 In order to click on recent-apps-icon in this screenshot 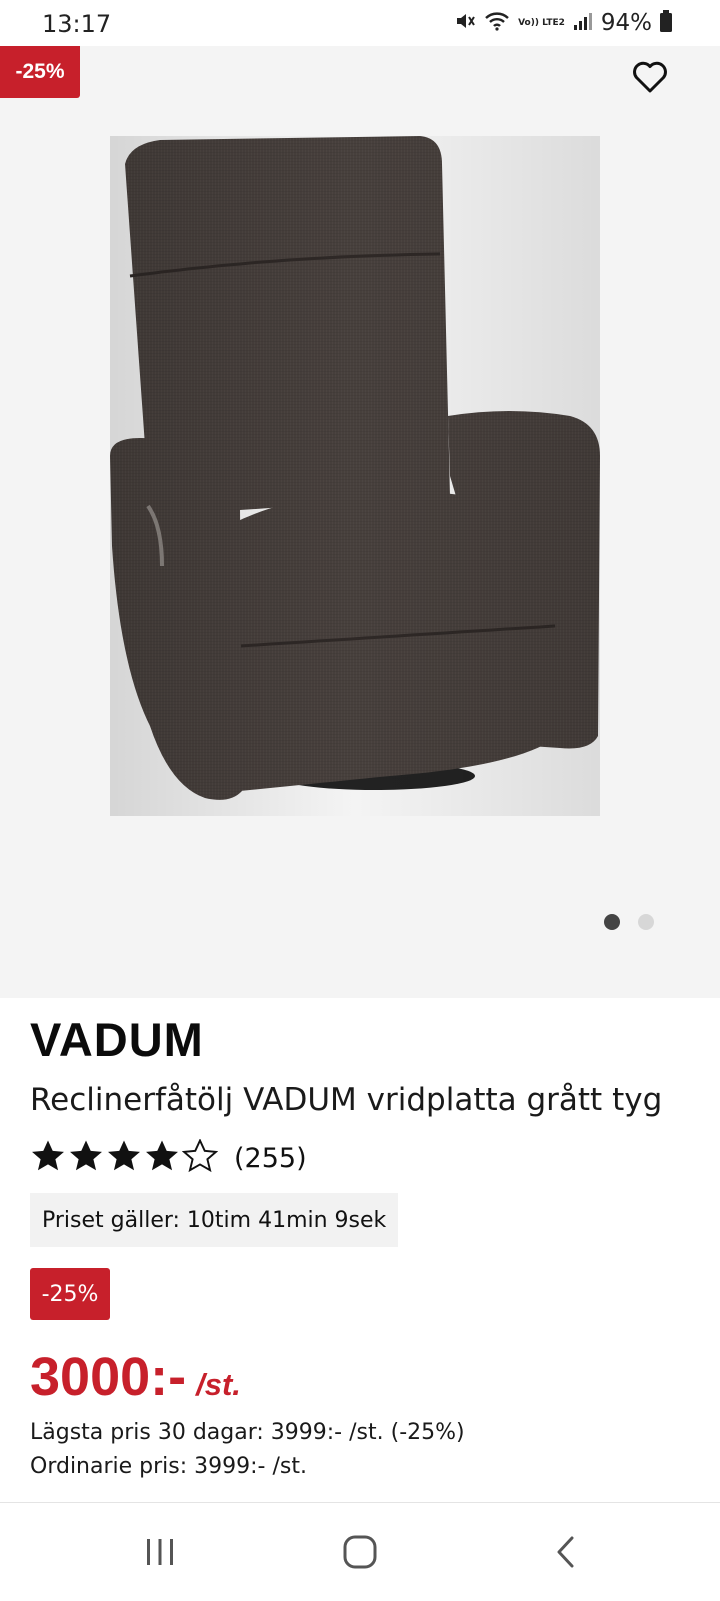, I will do `click(160, 1554)`.